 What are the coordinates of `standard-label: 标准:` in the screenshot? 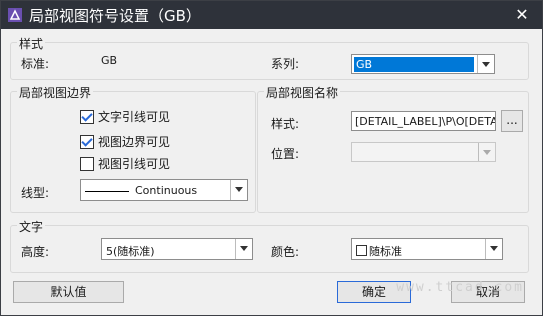 It's located at (35, 64).